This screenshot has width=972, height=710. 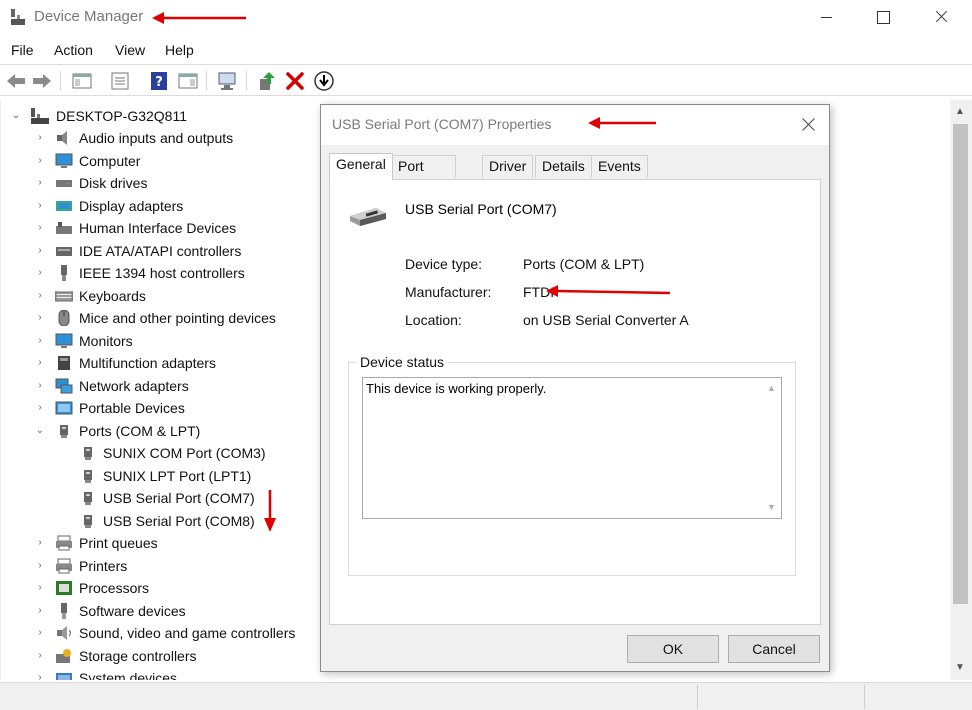 What do you see at coordinates (64, 273) in the screenshot?
I see `ieee1394-icon` at bounding box center [64, 273].